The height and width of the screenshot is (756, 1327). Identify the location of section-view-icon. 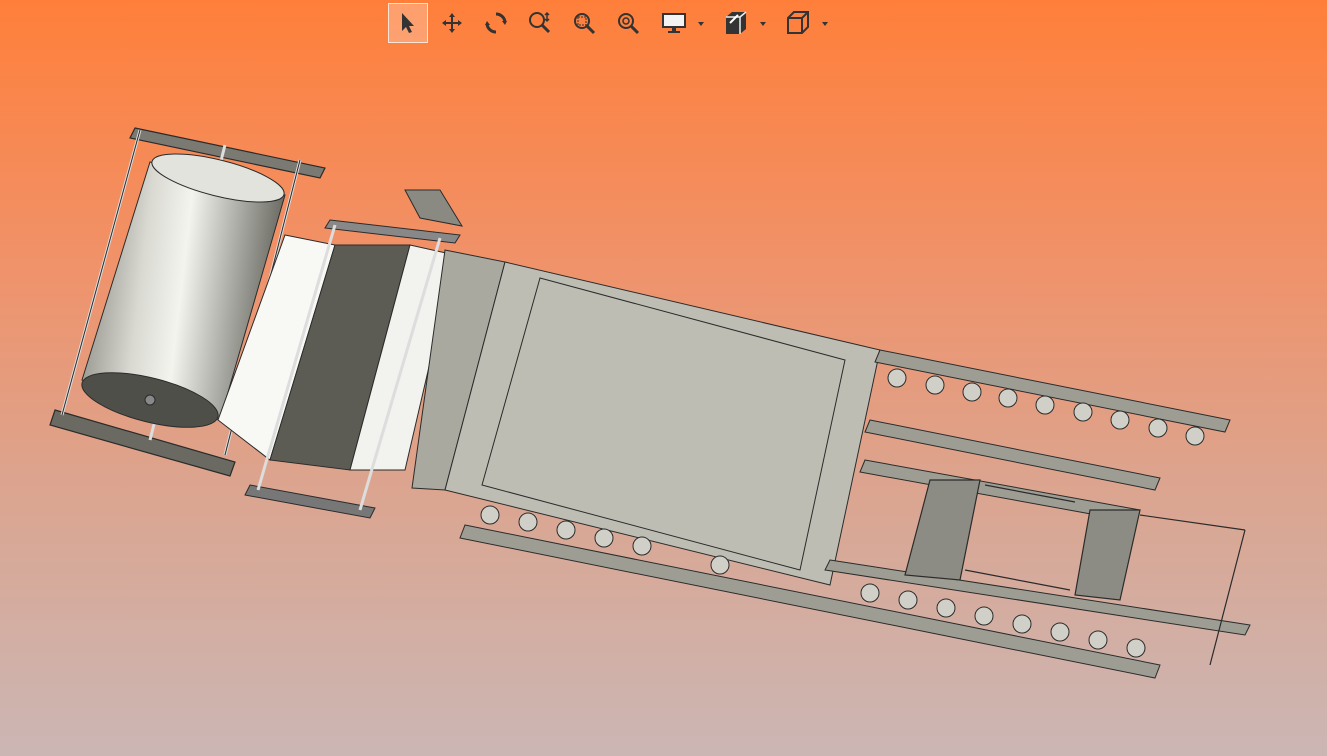
(736, 22).